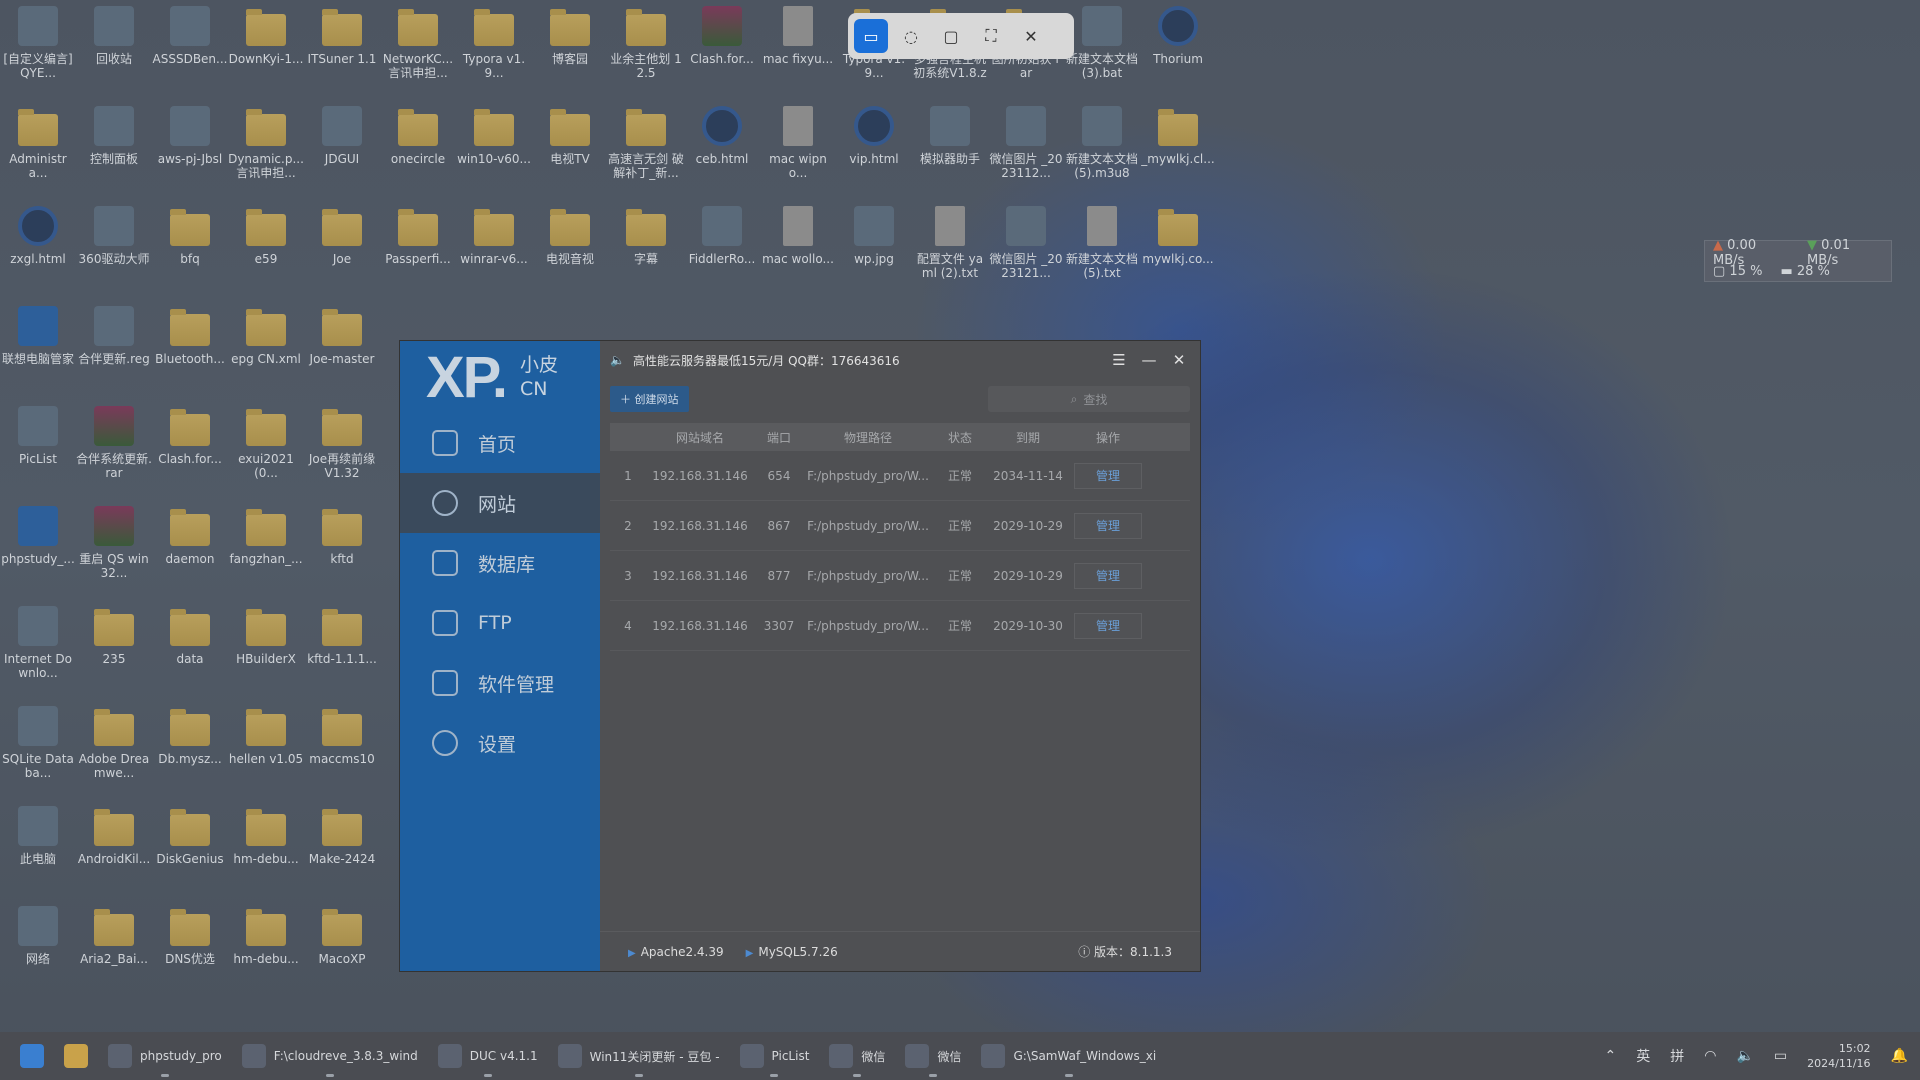  What do you see at coordinates (114, 652) in the screenshot?
I see `desktop-icon: 235` at bounding box center [114, 652].